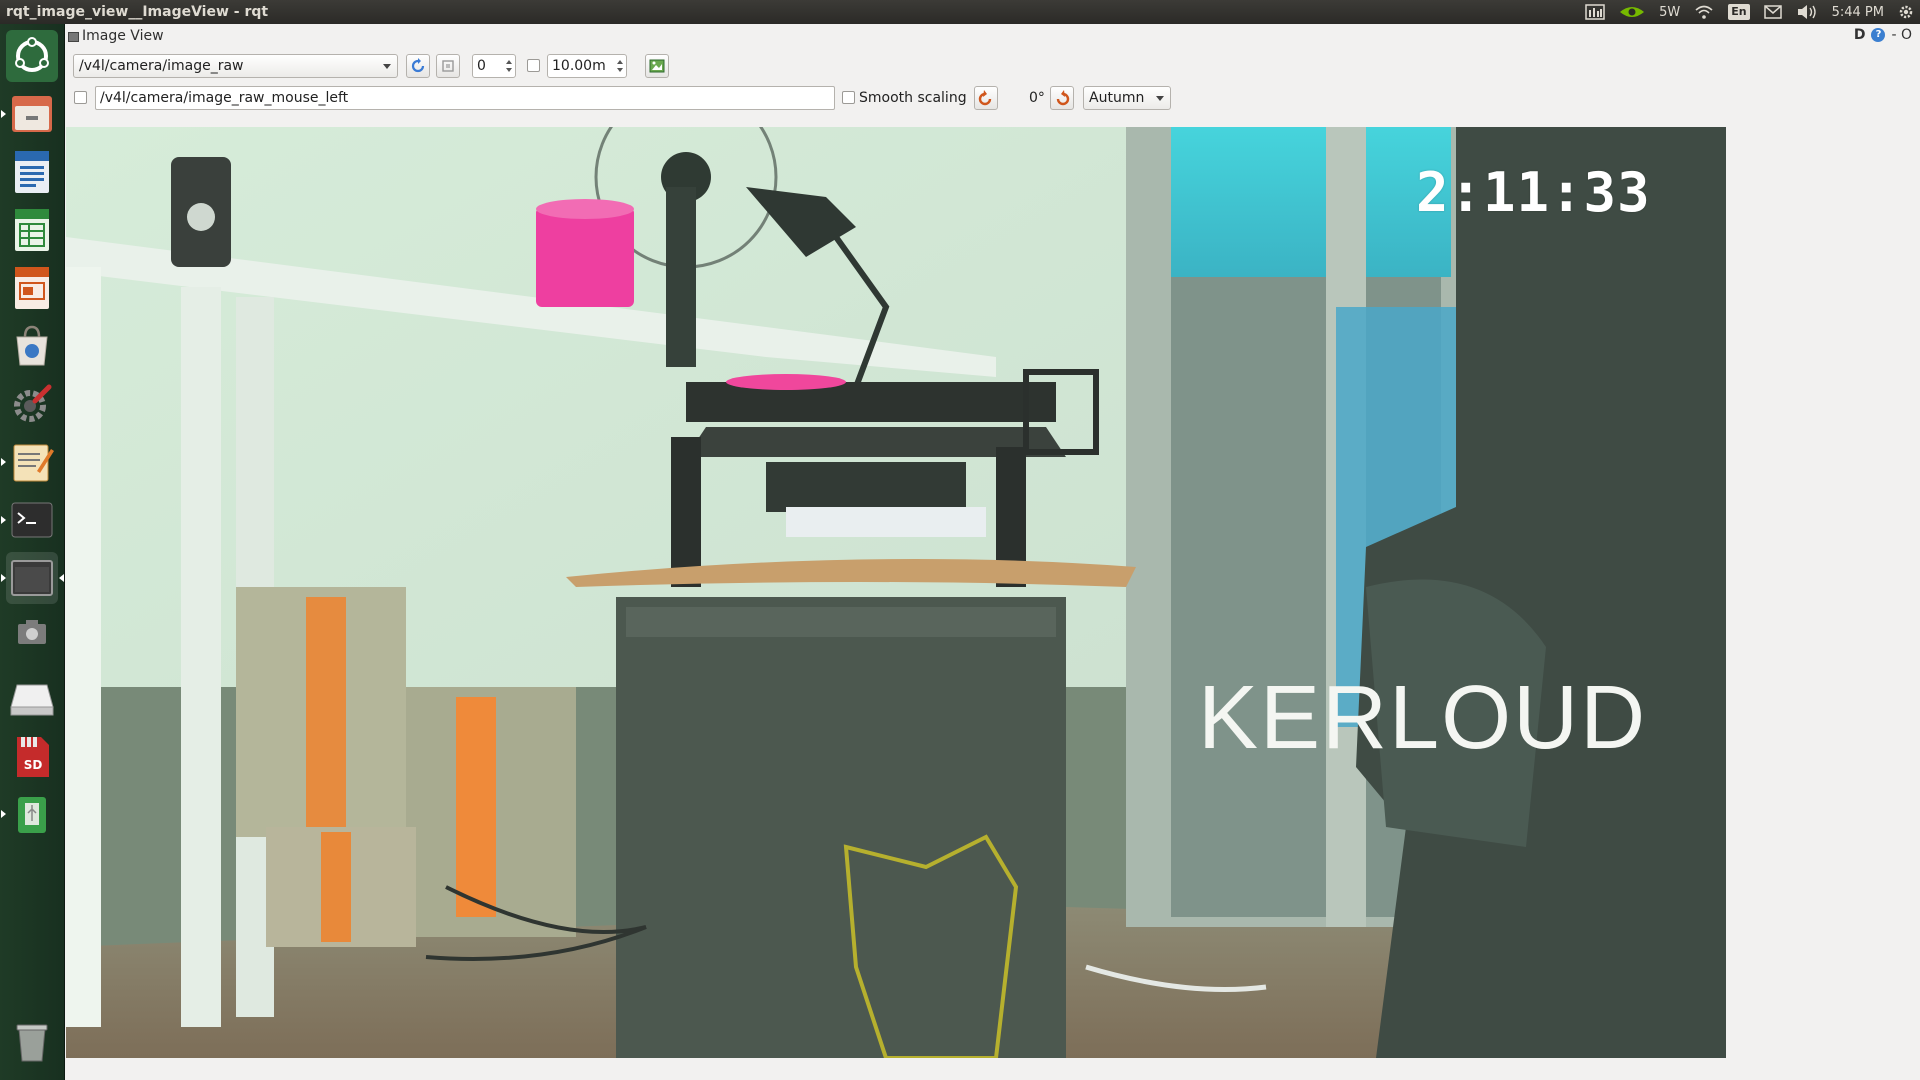  What do you see at coordinates (32, 346) in the screenshot?
I see `software-center-icon` at bounding box center [32, 346].